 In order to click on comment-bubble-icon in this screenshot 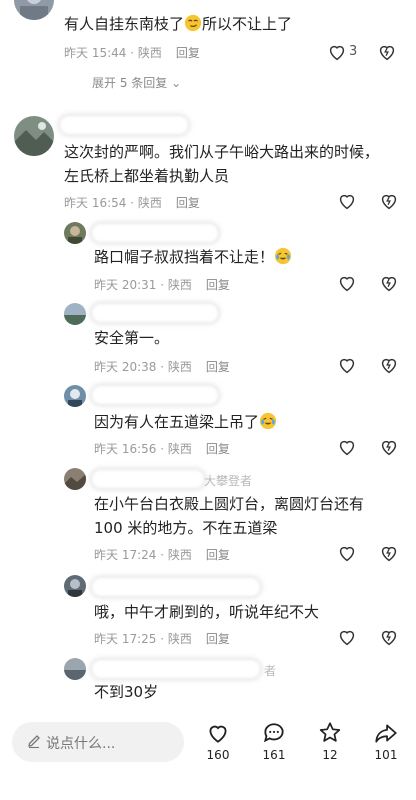, I will do `click(273, 733)`.